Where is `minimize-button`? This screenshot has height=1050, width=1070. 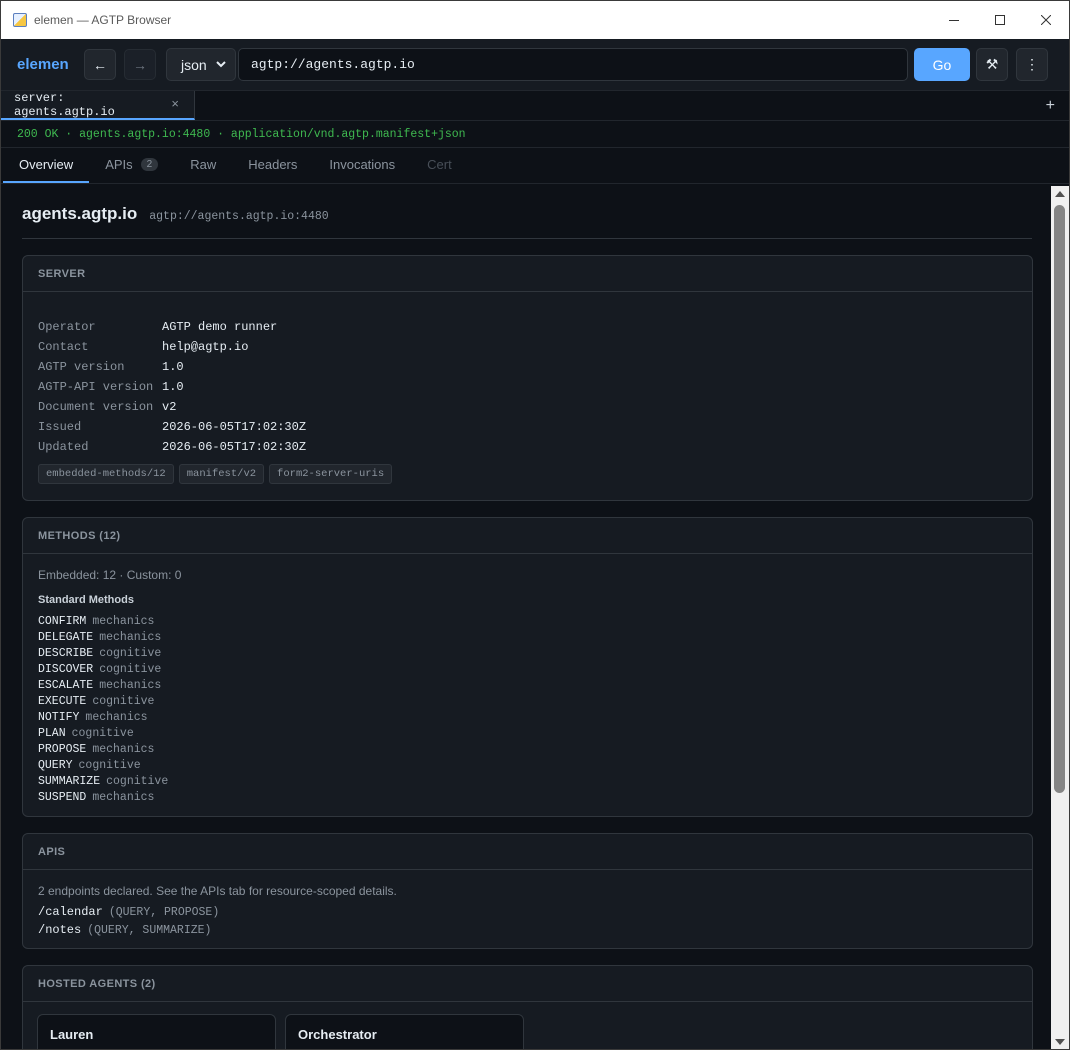 minimize-button is located at coordinates (954, 20).